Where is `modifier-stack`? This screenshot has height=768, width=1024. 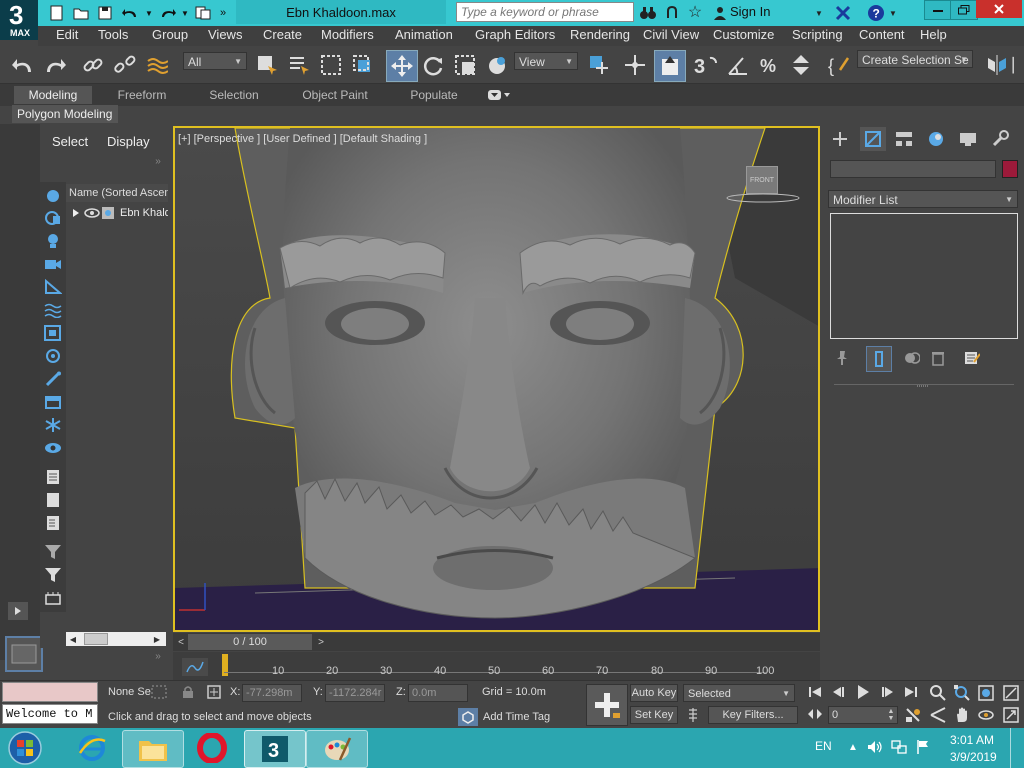
modifier-stack is located at coordinates (924, 276).